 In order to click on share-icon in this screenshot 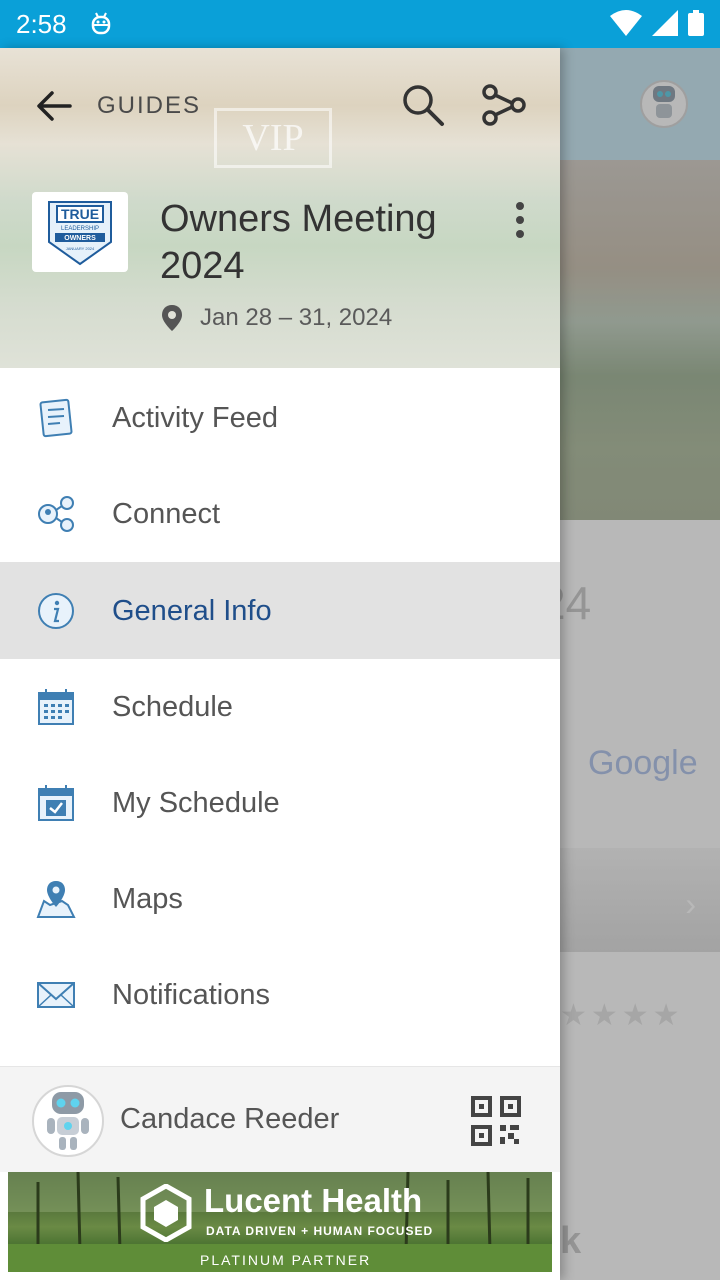, I will do `click(504, 105)`.